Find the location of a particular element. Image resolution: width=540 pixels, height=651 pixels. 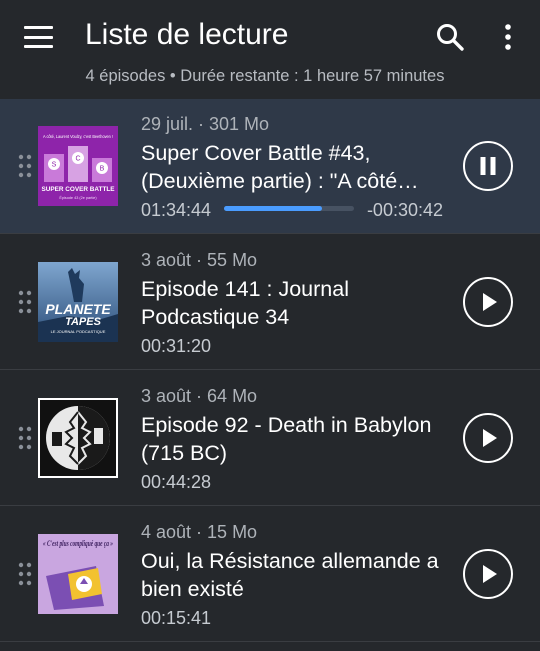

episode-progress-fill is located at coordinates (273, 208).